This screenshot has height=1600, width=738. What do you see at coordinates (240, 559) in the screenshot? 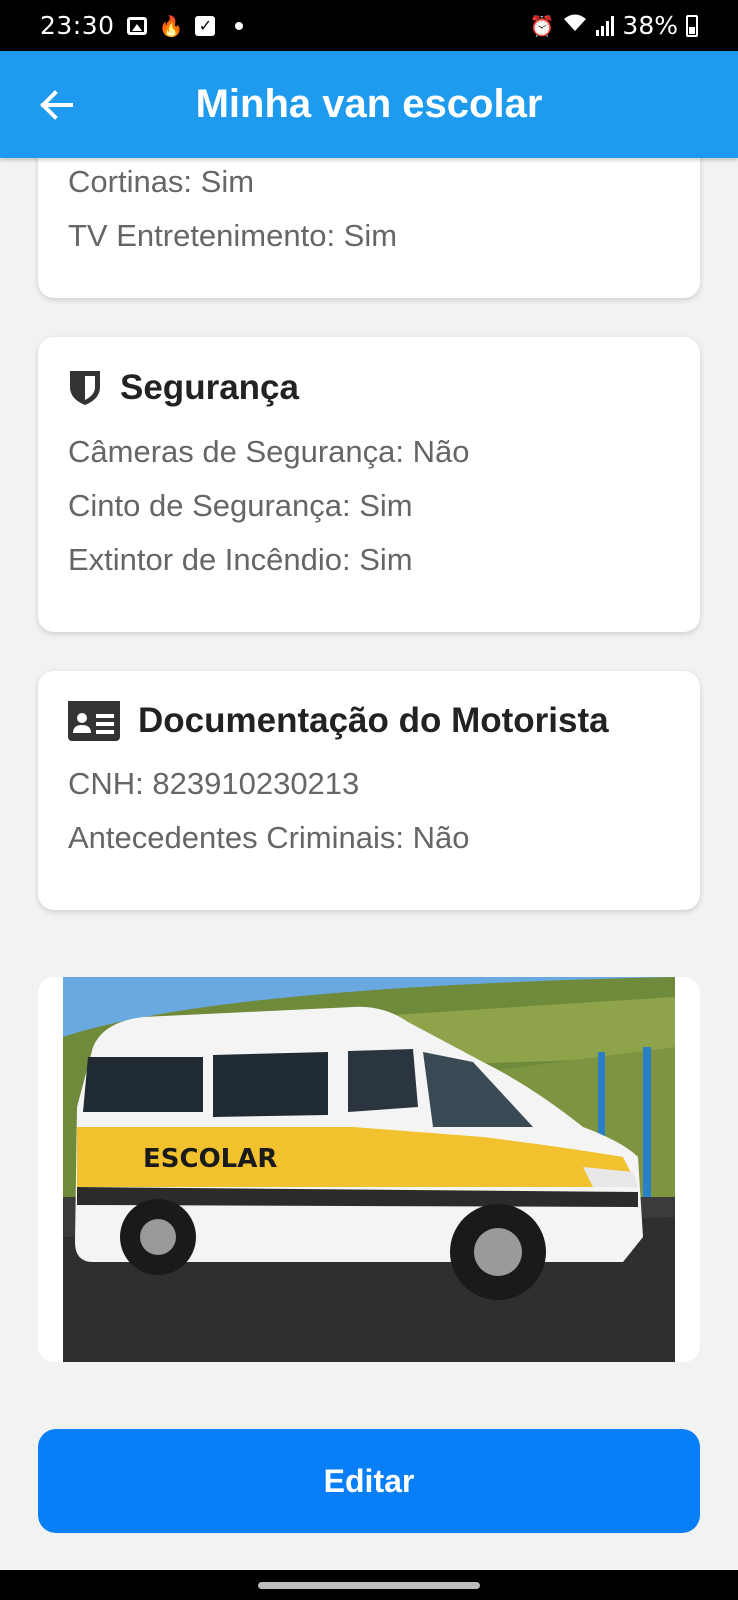
I see `security-line-extinguisher: Extintor de Incêndio: Sim` at bounding box center [240, 559].